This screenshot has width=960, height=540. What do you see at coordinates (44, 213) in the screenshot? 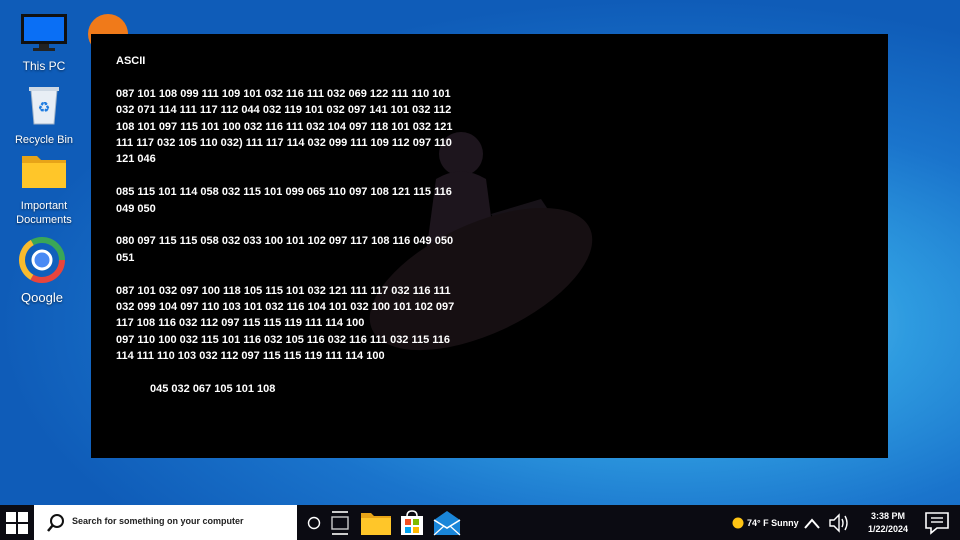
I see `important-documents-label: Important Documents` at bounding box center [44, 213].